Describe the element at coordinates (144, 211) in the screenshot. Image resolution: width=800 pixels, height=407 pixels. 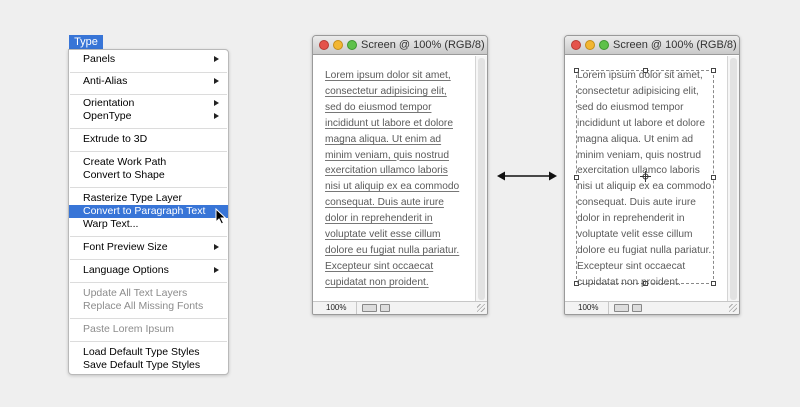
I see `menu-item-label: Convert to Paragraph Text` at that location.